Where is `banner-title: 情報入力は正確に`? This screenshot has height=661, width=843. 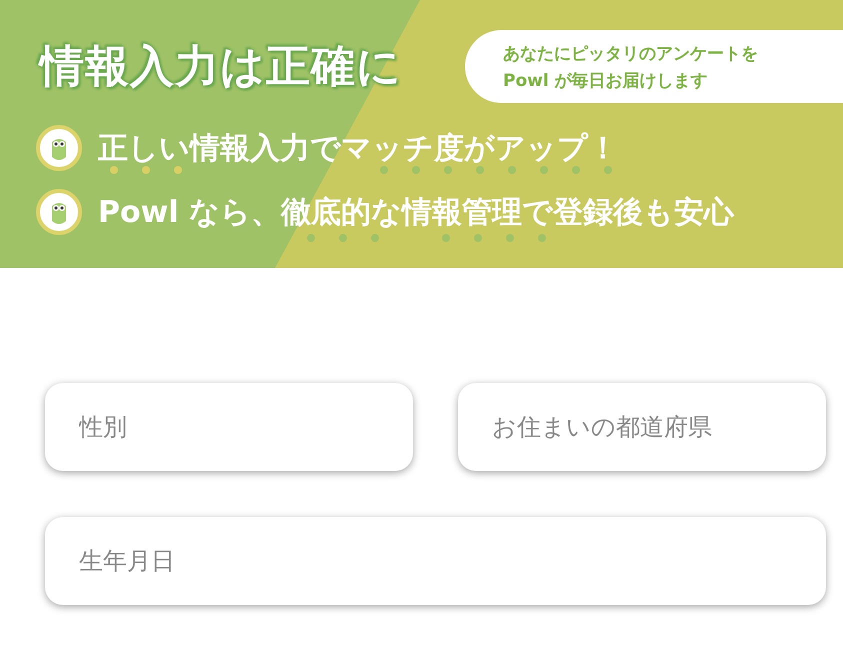
banner-title: 情報入力は正確に is located at coordinates (221, 67).